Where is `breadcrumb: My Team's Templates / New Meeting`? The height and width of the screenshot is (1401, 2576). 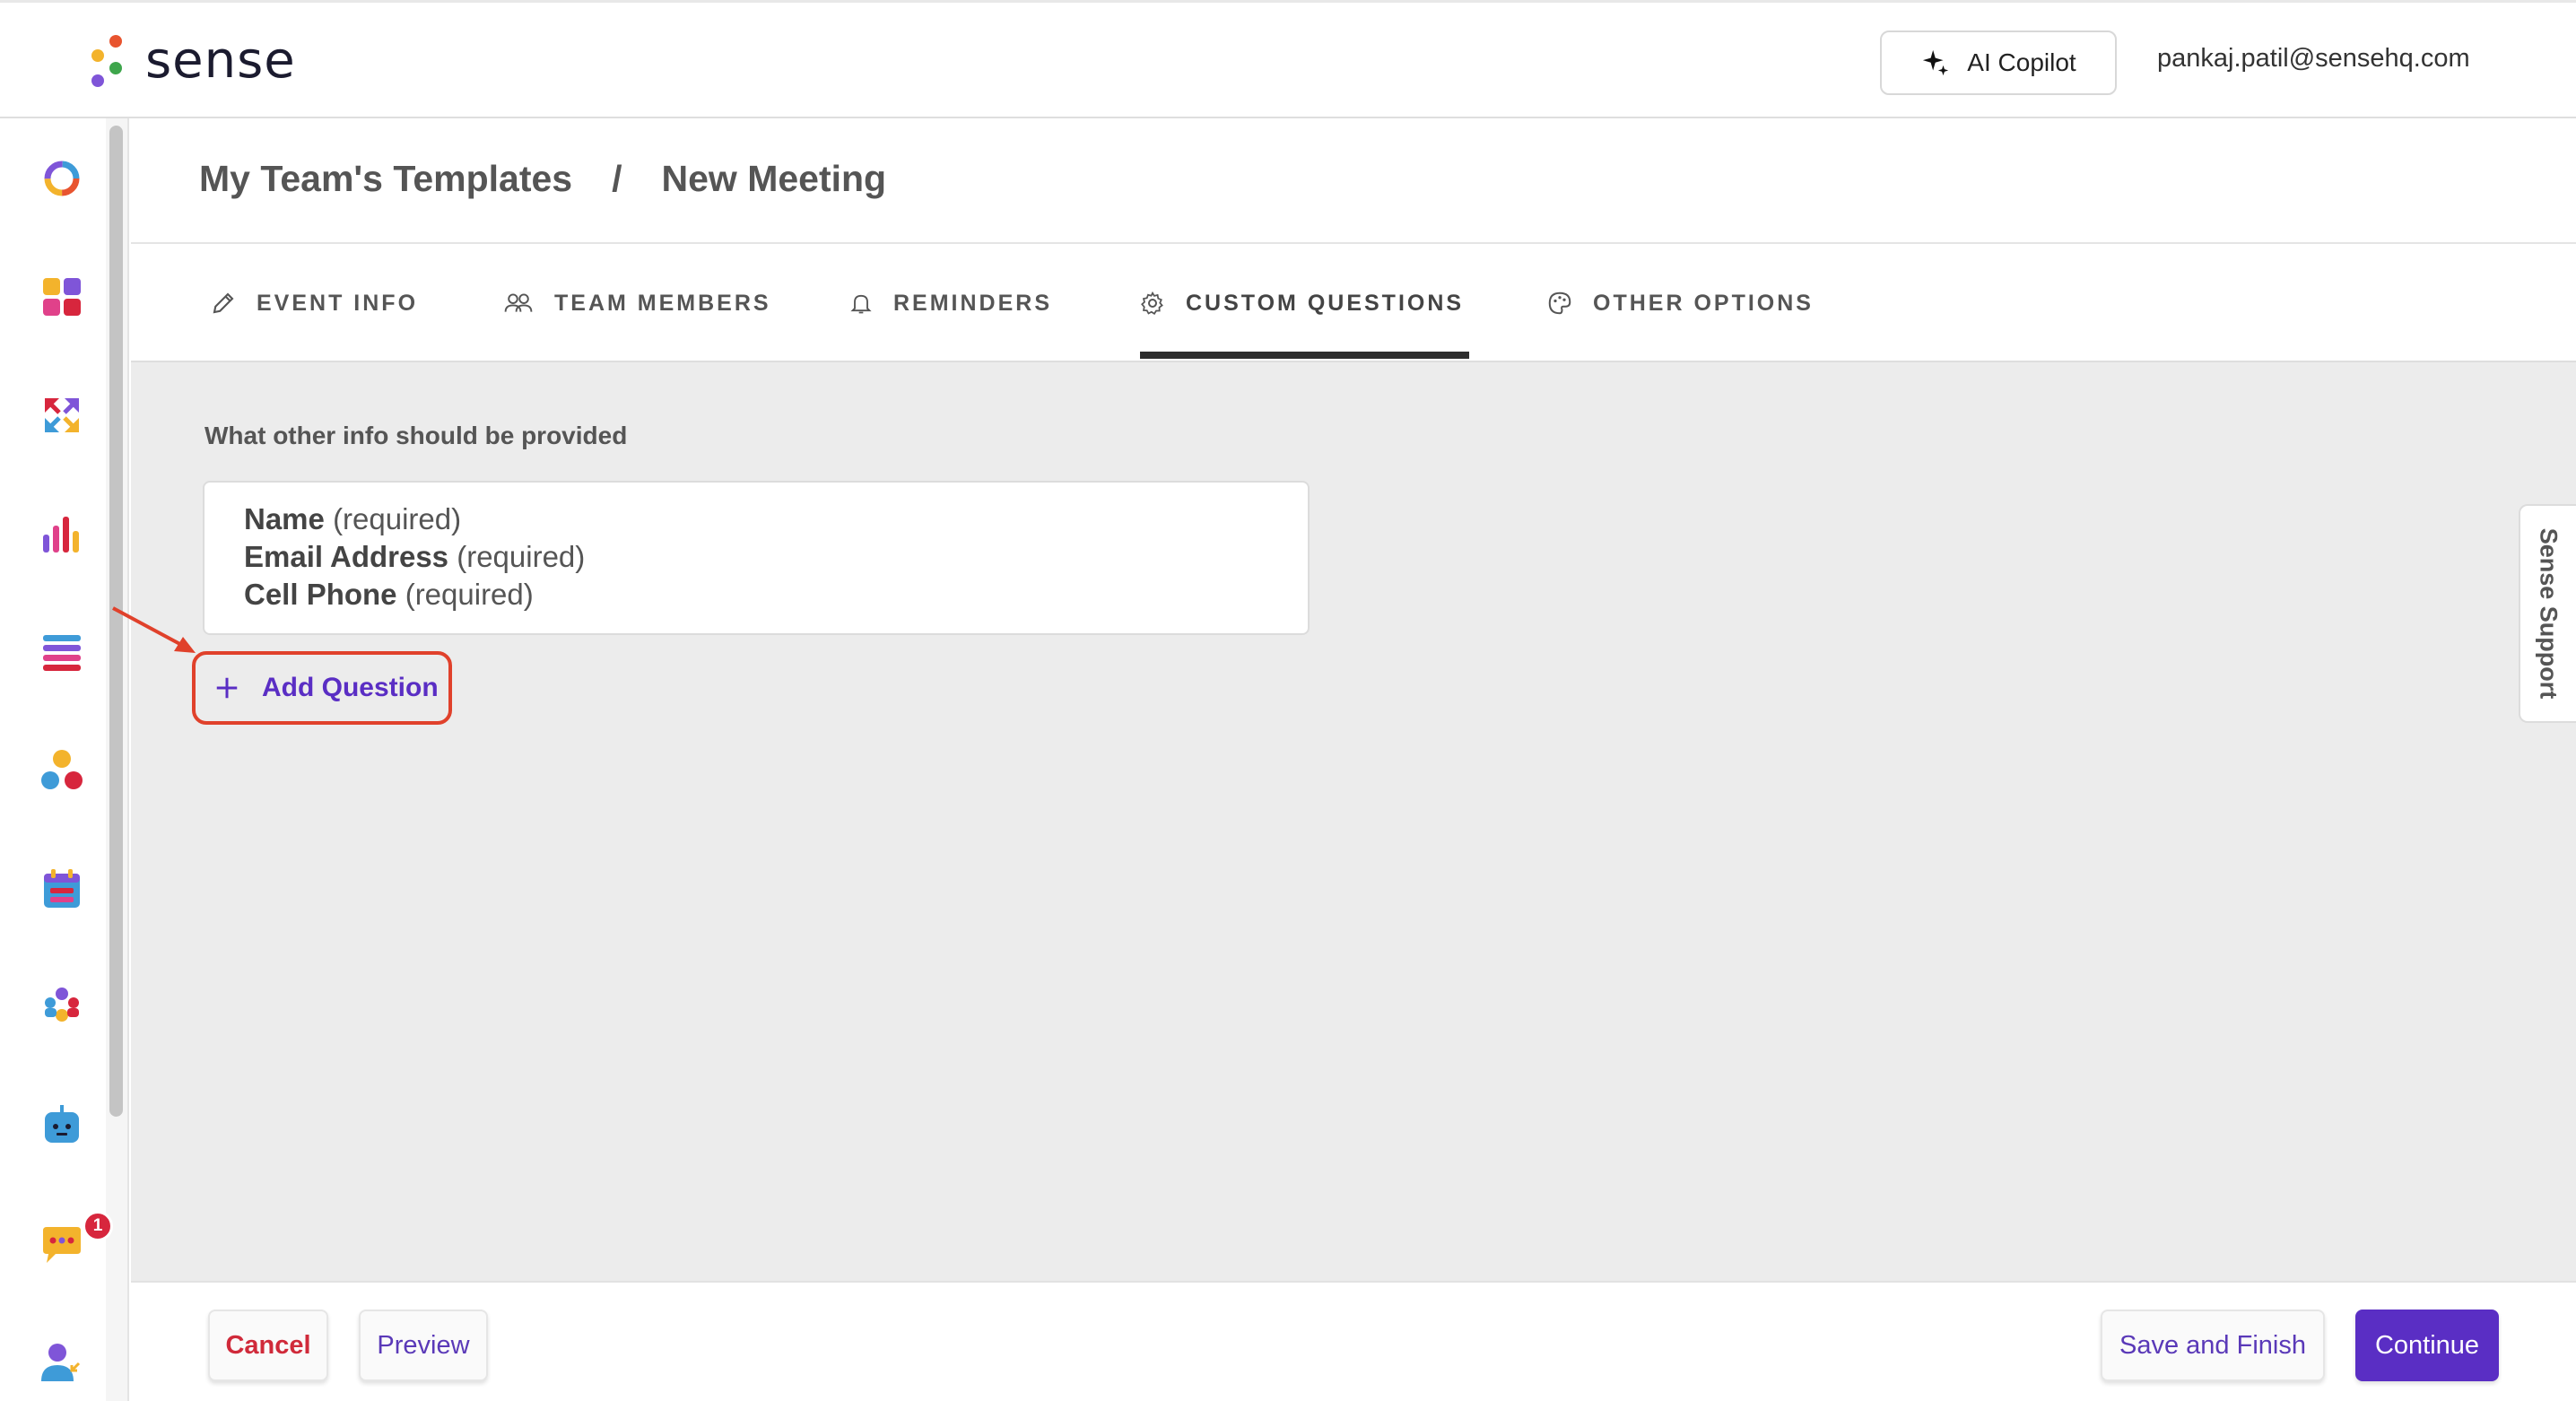
breadcrumb: My Team's Templates / New Meeting is located at coordinates (542, 179).